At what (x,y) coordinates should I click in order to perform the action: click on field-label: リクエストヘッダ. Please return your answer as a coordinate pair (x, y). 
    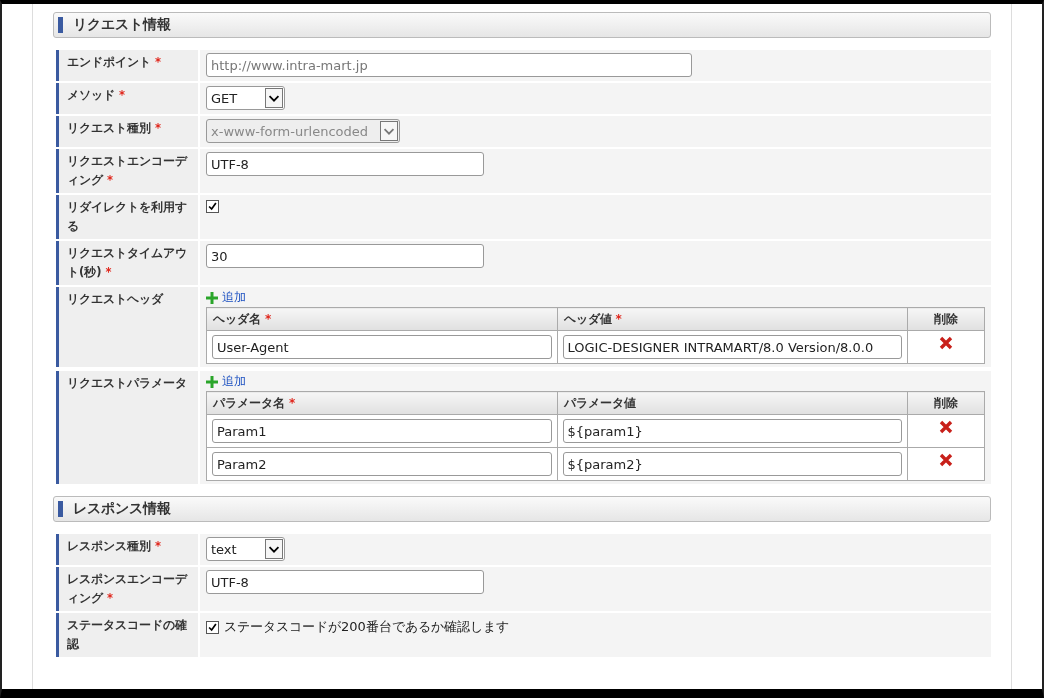
    Looking at the image, I should click on (127, 327).